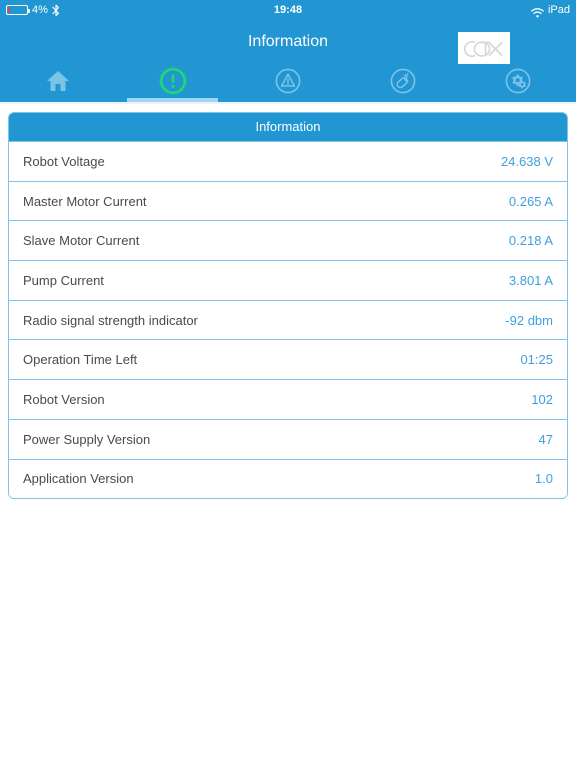  Describe the element at coordinates (288, 280) in the screenshot. I see `table-row: Pump Current 3.801 A` at that location.